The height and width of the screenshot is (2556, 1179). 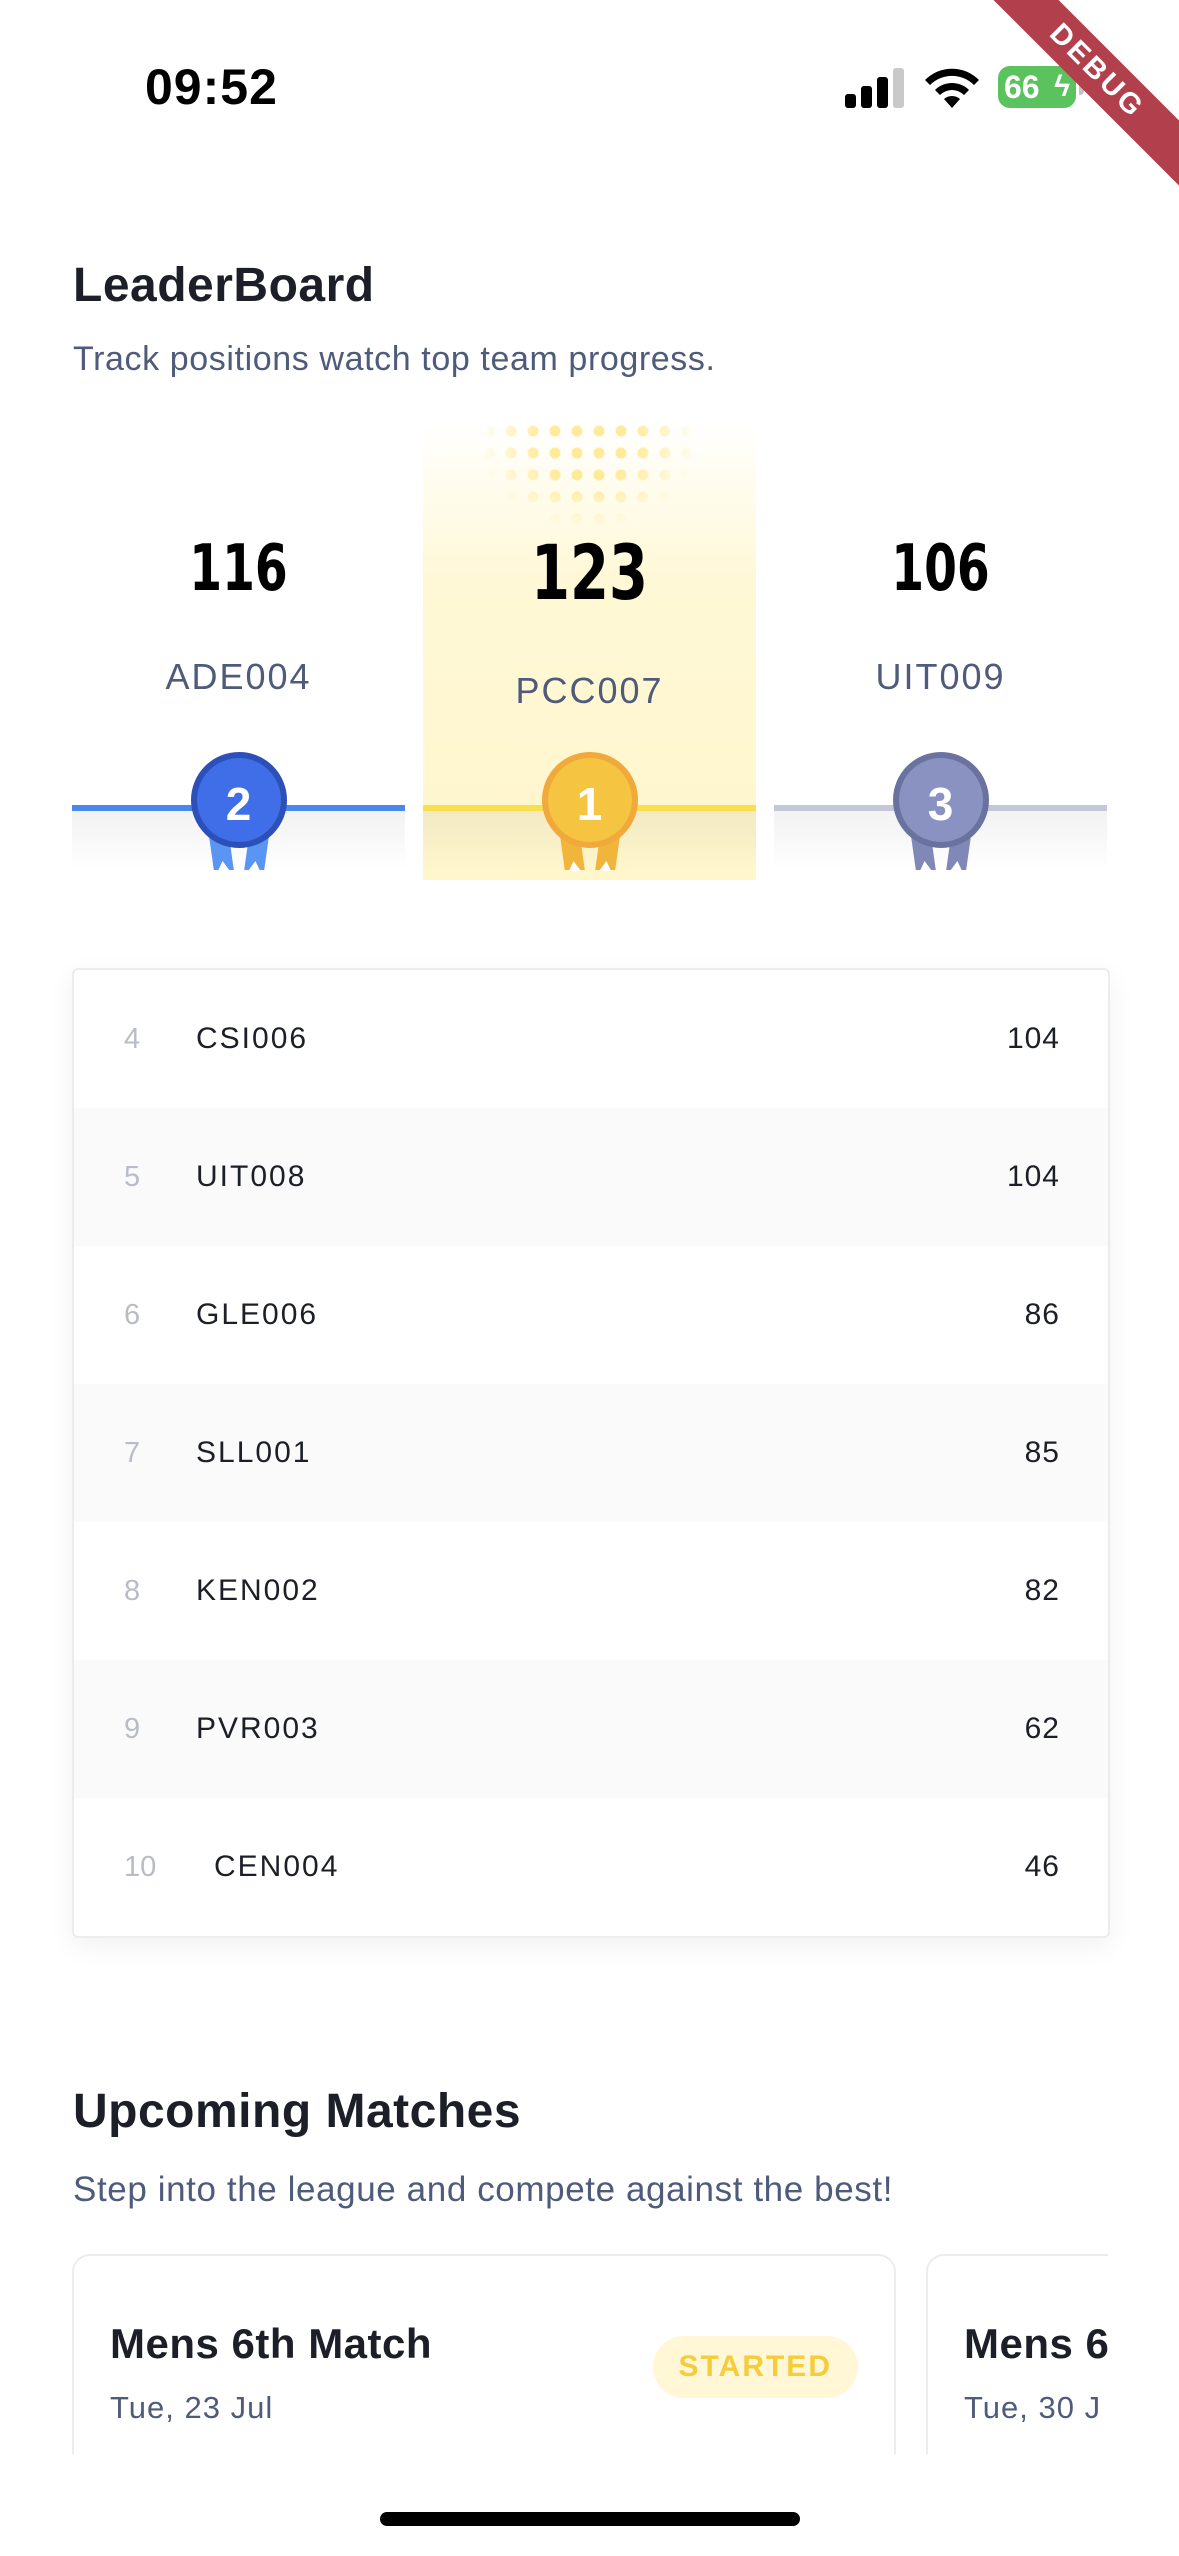 I want to click on gold-medal-icon: 1, so click(x=589, y=800).